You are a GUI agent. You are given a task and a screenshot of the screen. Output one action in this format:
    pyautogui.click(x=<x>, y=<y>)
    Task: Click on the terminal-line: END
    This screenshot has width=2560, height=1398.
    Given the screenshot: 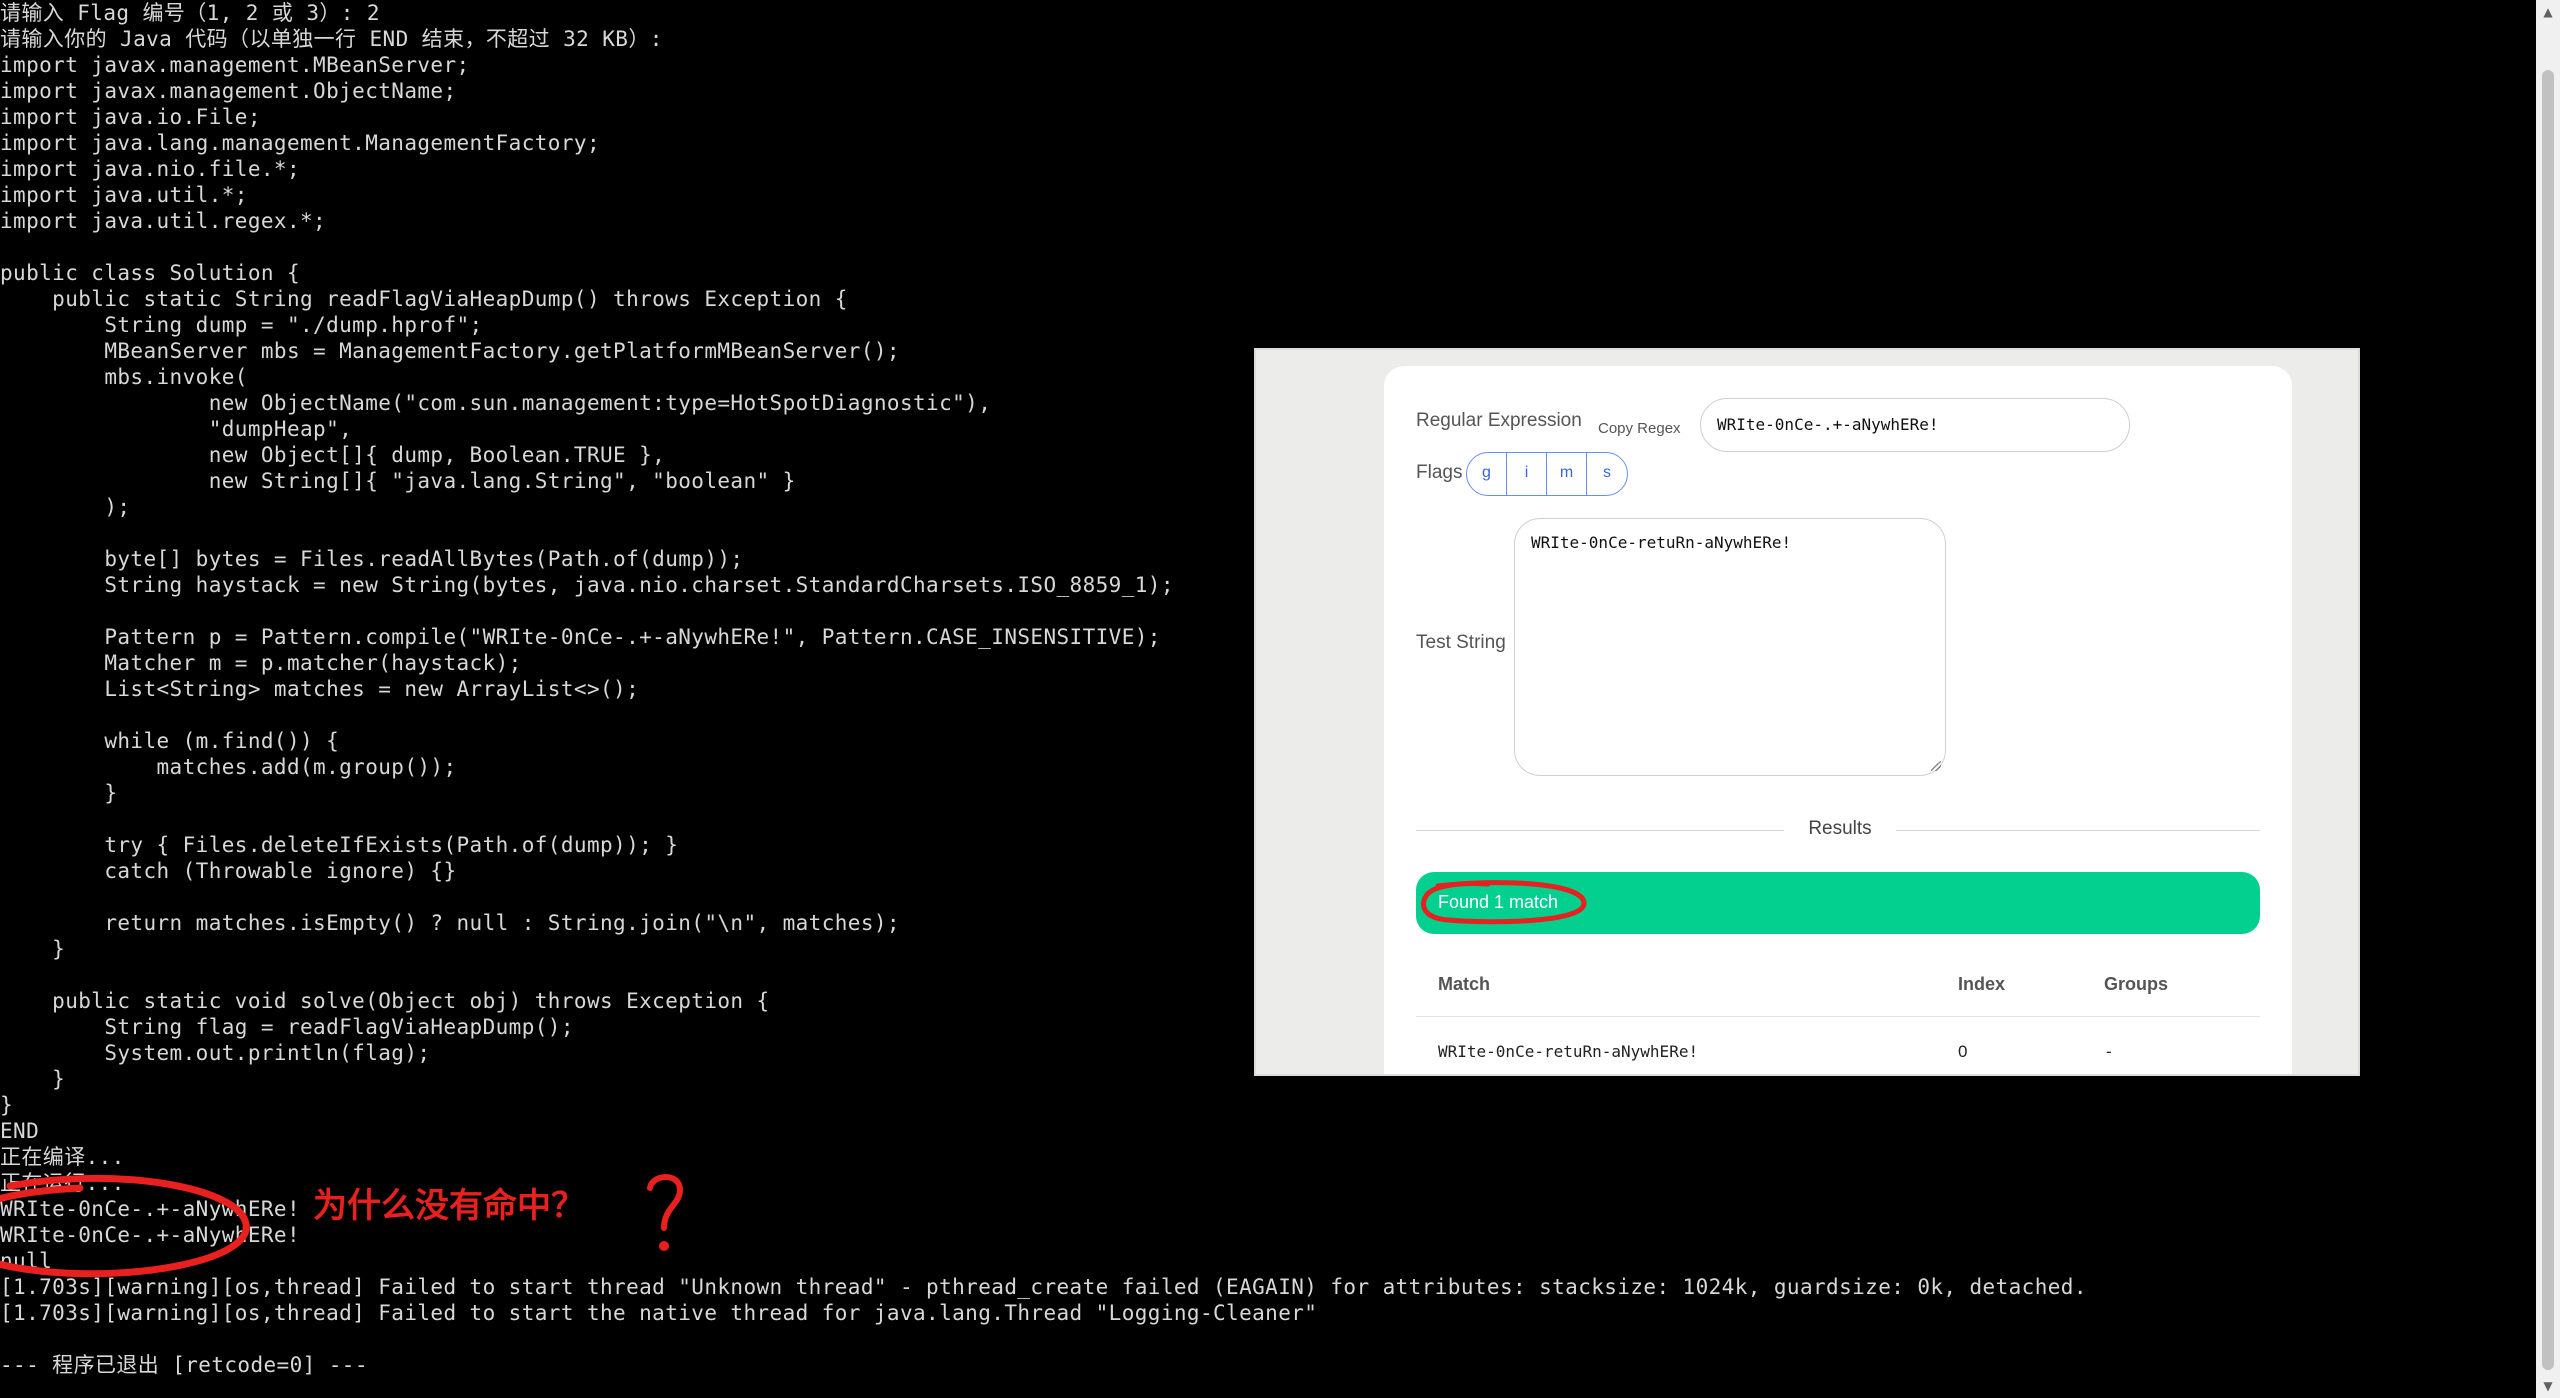 What is the action you would take?
    pyautogui.click(x=20, y=1131)
    